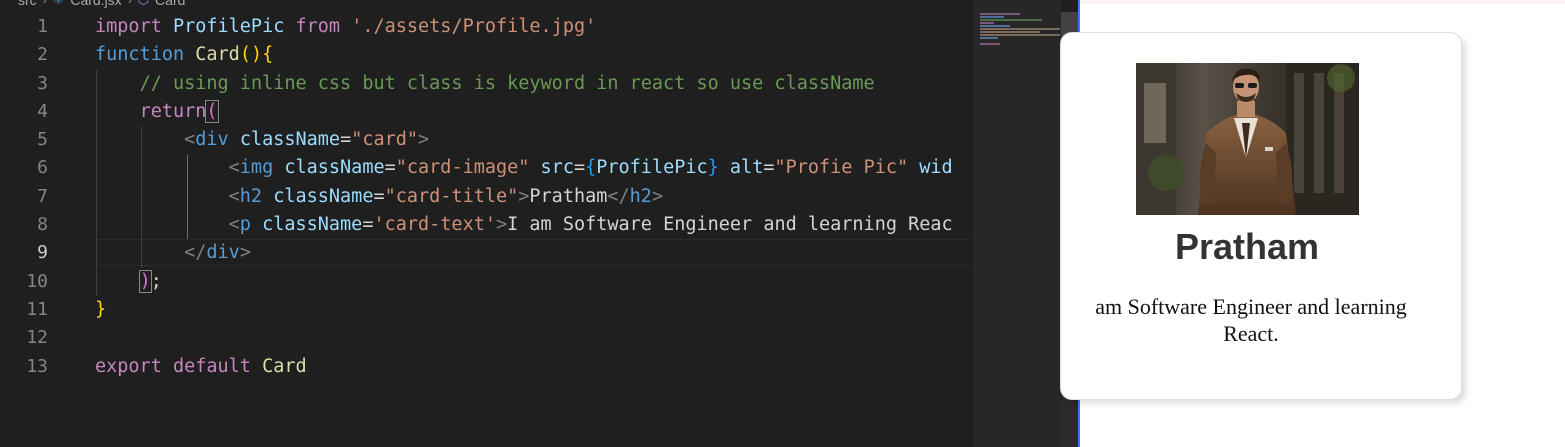 The height and width of the screenshot is (447, 1565). Describe the element at coordinates (59, 4) in the screenshot. I see `react-icon: ⚛` at that location.